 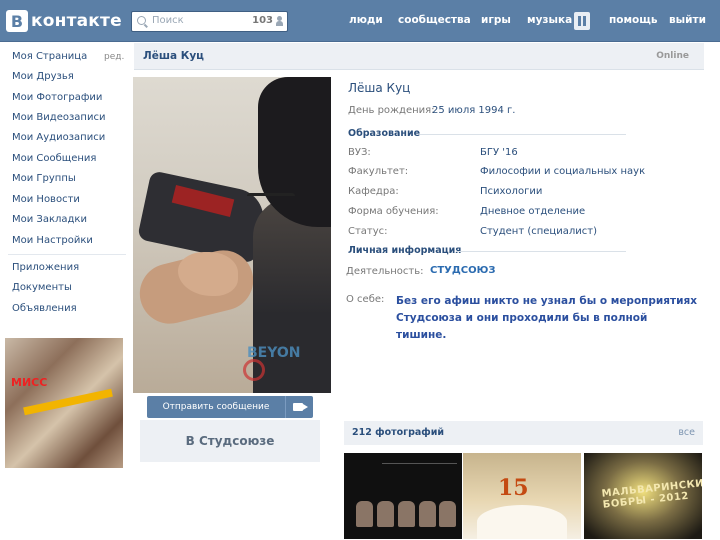 What do you see at coordinates (46, 199) in the screenshot?
I see `sidebar-item-news: Мои Новости` at bounding box center [46, 199].